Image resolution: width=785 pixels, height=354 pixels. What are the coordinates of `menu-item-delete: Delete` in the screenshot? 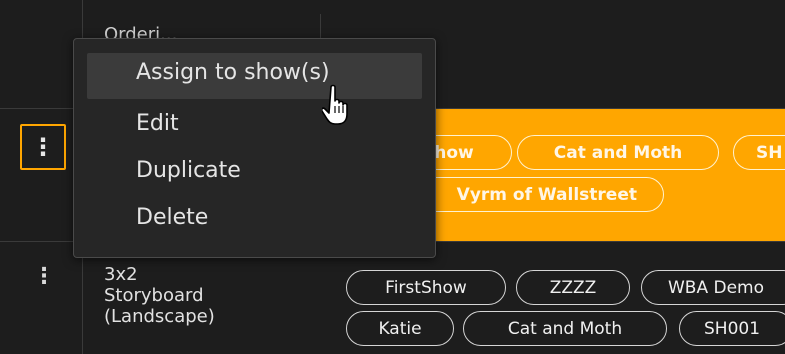 It's located at (172, 217).